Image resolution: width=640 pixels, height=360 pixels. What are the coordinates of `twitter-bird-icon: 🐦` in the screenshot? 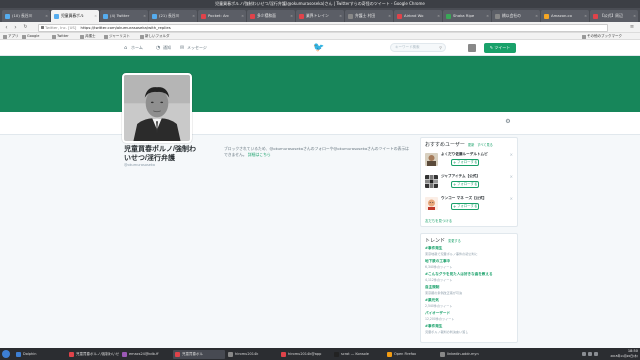 It's located at (318, 48).